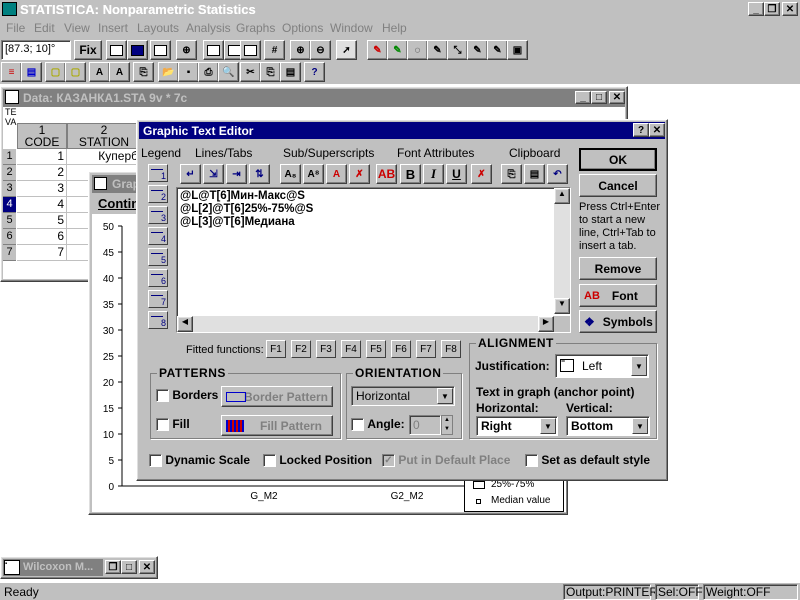 This screenshot has width=800, height=600. What do you see at coordinates (158, 28) in the screenshot?
I see `menu-layouts: Layouts` at bounding box center [158, 28].